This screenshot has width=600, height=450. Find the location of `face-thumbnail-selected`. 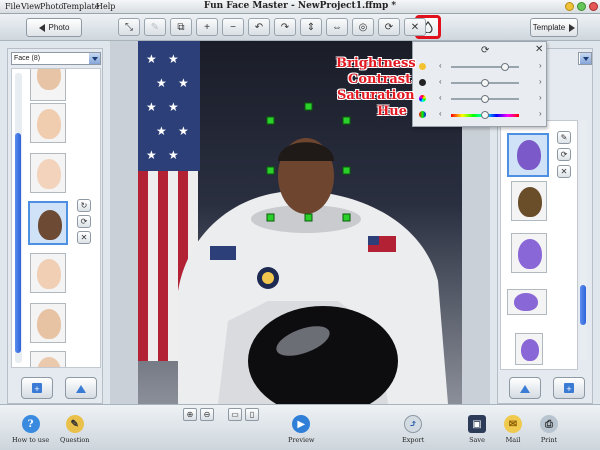

face-thumbnail-selected is located at coordinates (48, 223).